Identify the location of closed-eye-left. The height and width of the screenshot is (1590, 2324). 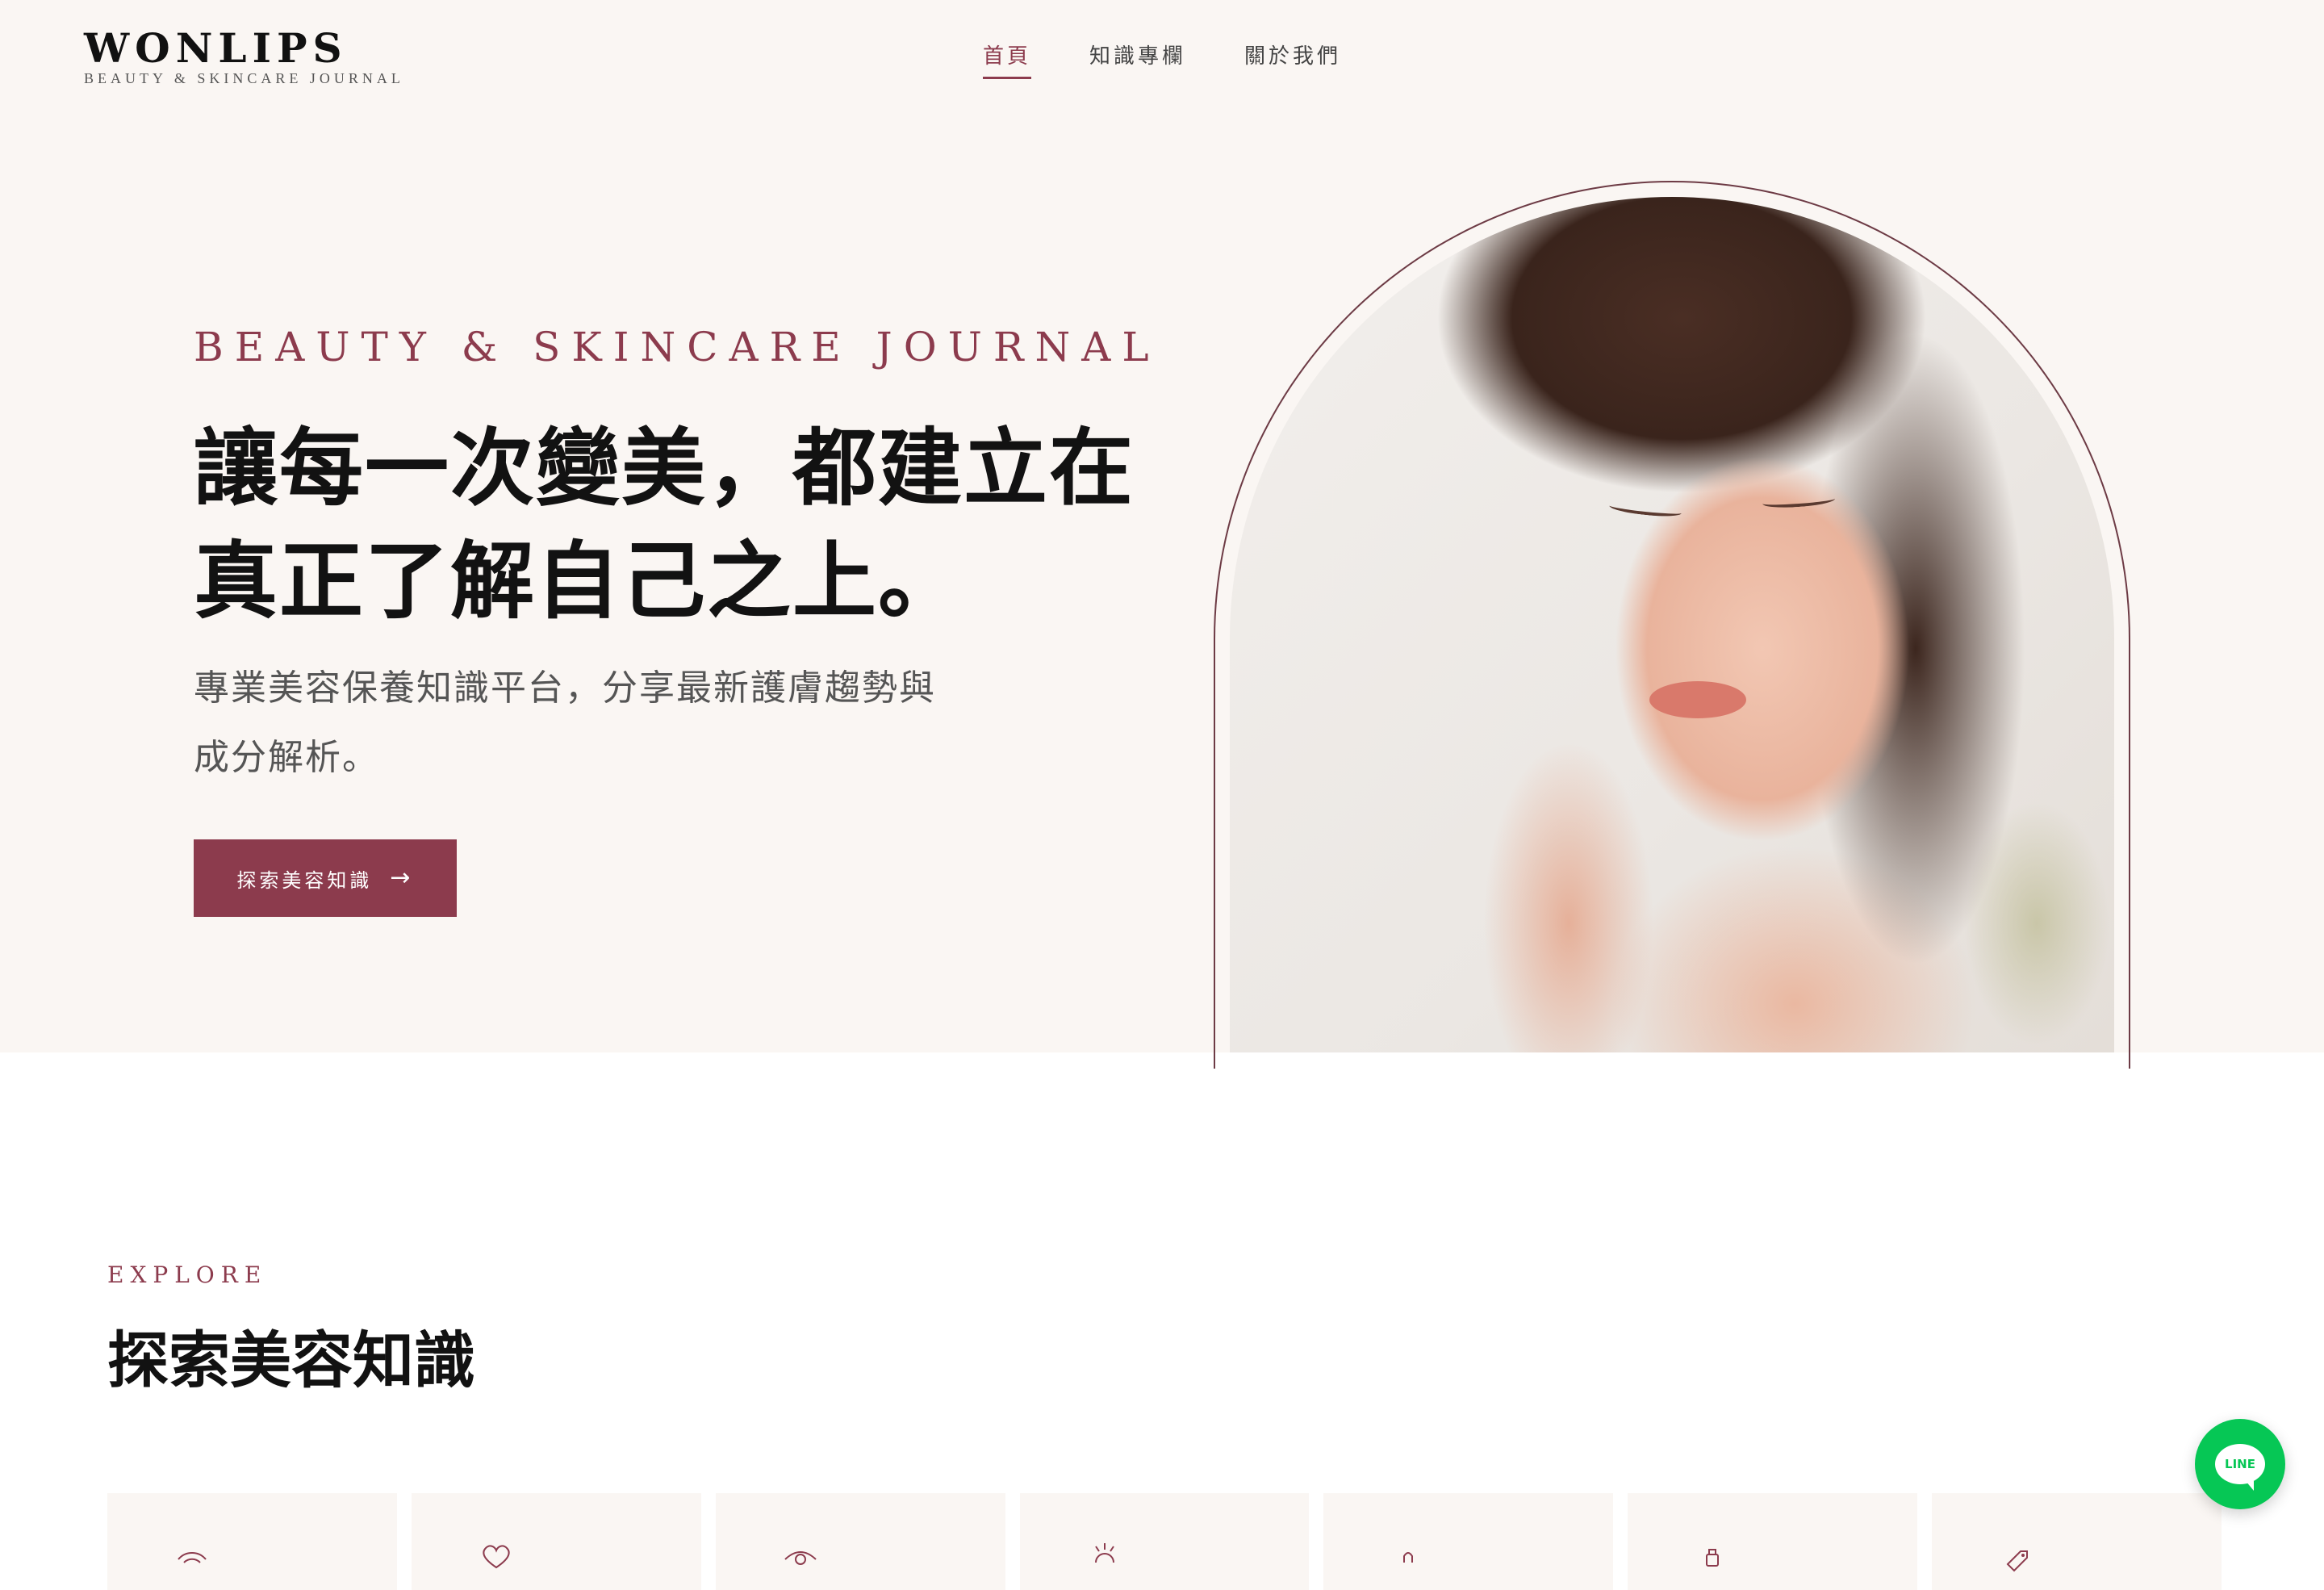
(1645, 509).